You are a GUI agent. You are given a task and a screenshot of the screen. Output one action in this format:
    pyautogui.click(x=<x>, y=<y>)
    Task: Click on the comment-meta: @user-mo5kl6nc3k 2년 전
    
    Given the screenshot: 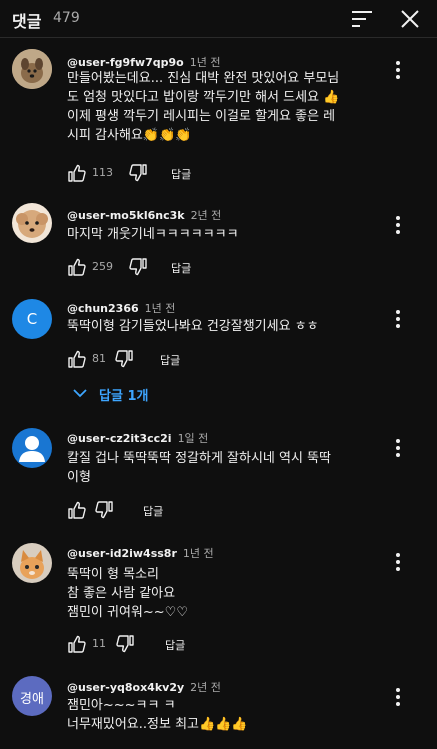 What is the action you would take?
    pyautogui.click(x=144, y=215)
    